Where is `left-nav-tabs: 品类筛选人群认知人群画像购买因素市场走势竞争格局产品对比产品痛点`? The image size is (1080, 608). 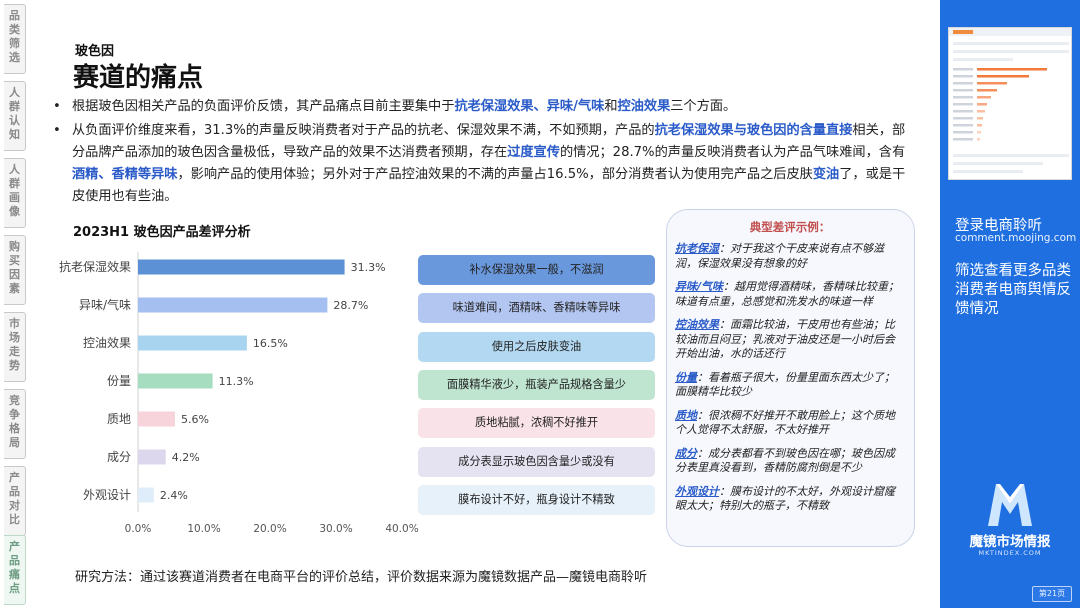
left-nav-tabs: 品类筛选人群认知人群画像购买因素市场走势竞争格局产品对比产品痛点 is located at coordinates (15, 304).